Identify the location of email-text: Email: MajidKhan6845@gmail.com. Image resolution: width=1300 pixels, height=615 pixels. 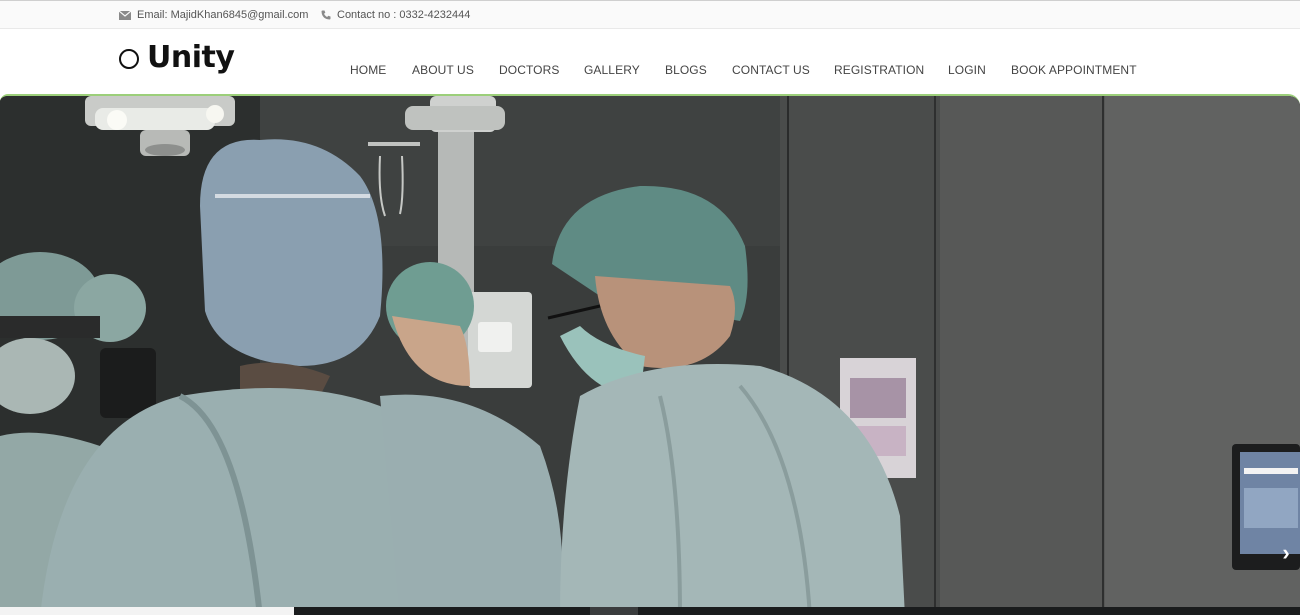
(223, 15).